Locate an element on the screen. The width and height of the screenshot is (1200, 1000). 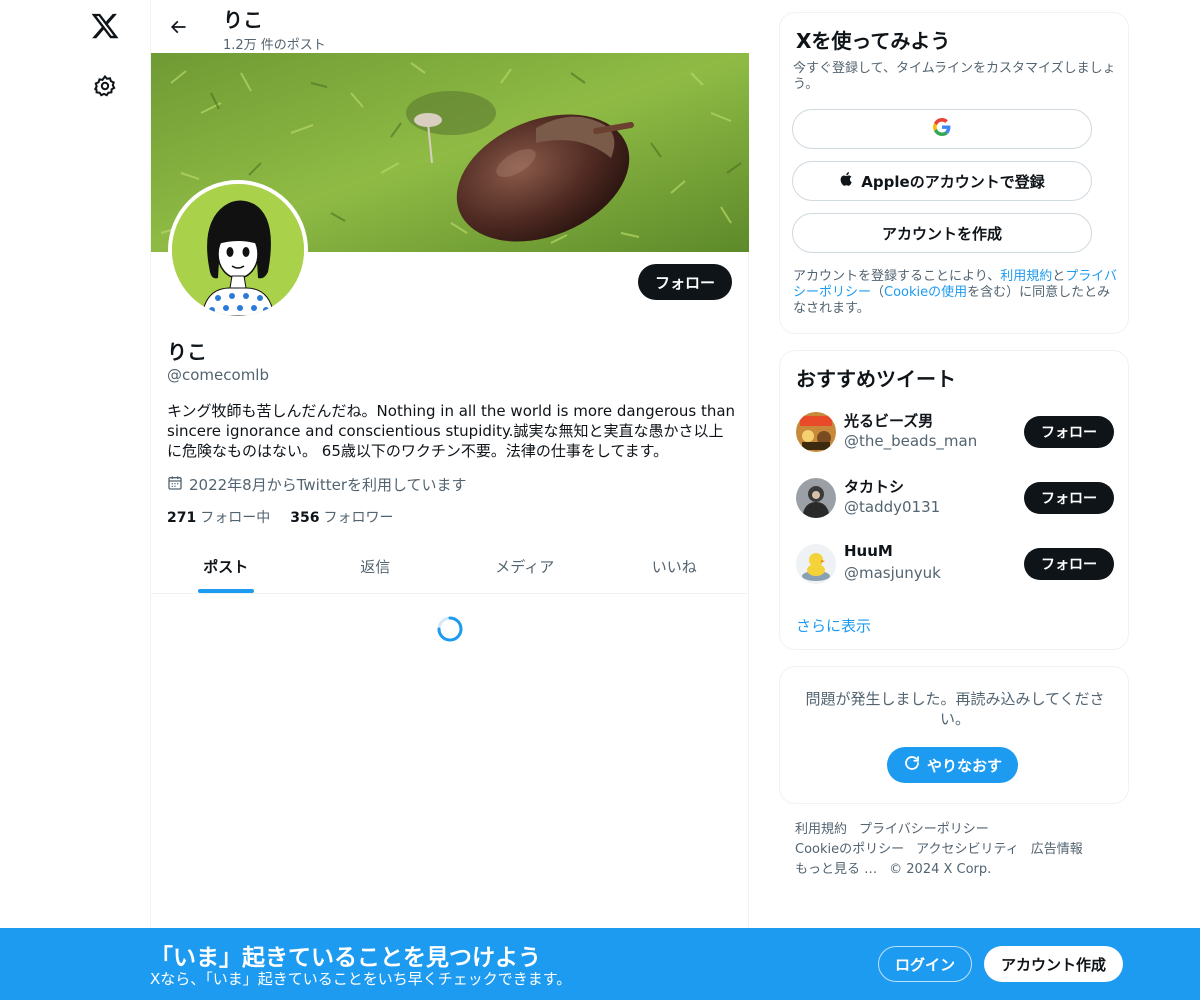
footer-cookie-link: Cookieのポリシー is located at coordinates (849, 849).